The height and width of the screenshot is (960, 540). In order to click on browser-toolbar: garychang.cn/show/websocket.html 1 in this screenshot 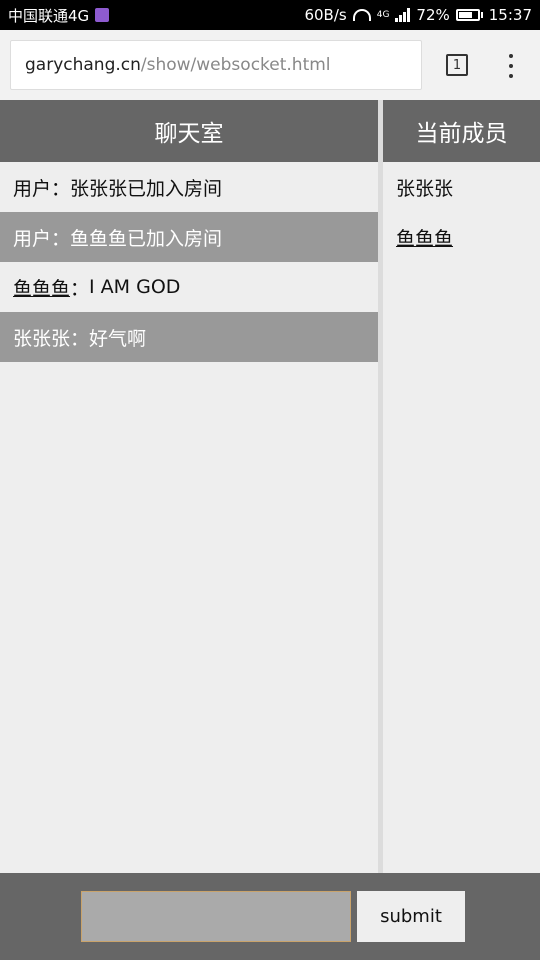, I will do `click(270, 65)`.